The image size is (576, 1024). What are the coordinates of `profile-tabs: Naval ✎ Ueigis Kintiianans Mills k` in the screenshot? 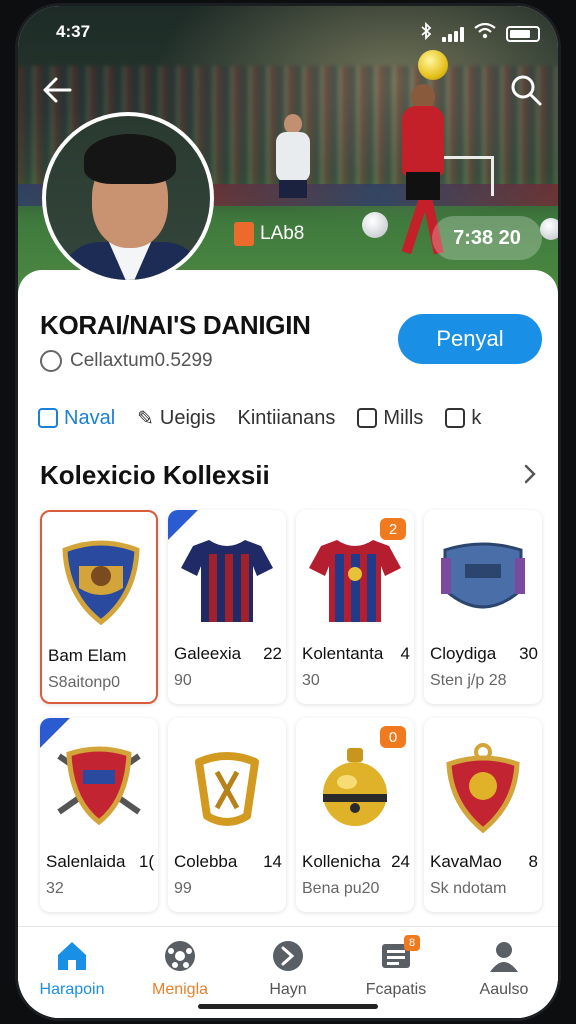 It's located at (293, 418).